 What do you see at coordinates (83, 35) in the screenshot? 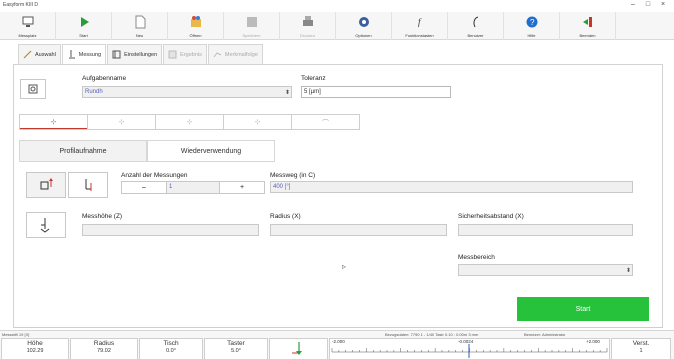
I see `toolbar-label: Start` at bounding box center [83, 35].